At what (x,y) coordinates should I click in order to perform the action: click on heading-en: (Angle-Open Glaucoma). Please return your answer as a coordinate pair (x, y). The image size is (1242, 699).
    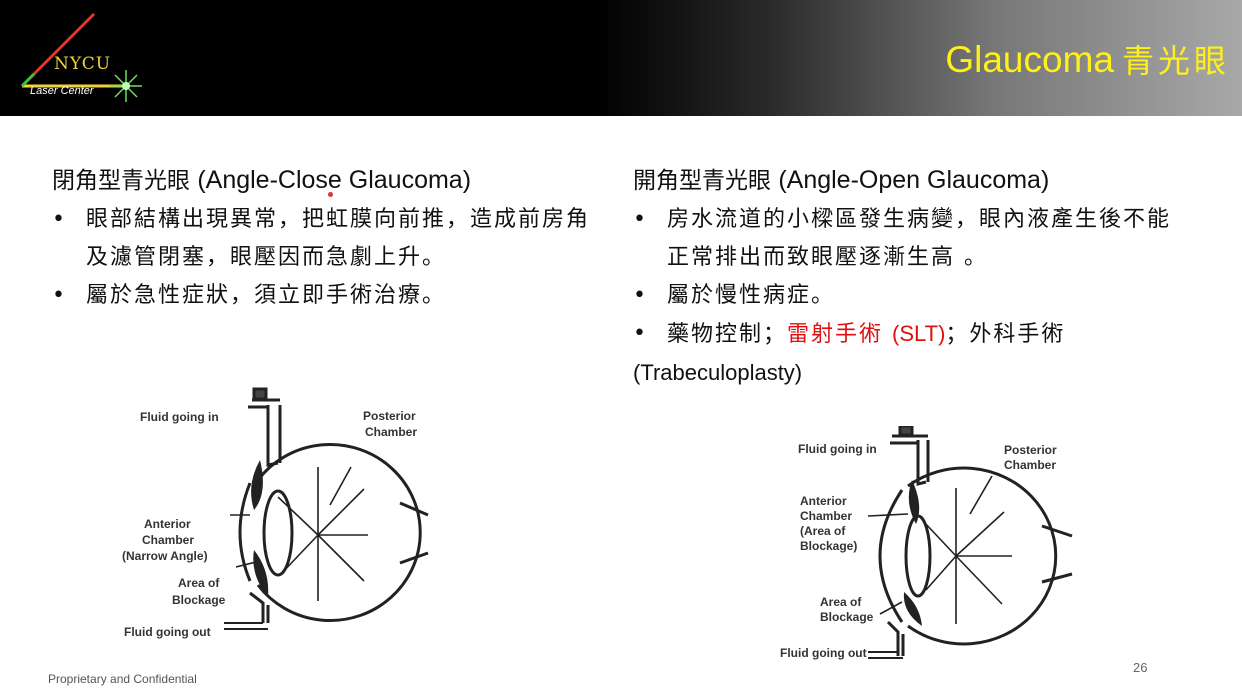
    Looking at the image, I should click on (914, 180).